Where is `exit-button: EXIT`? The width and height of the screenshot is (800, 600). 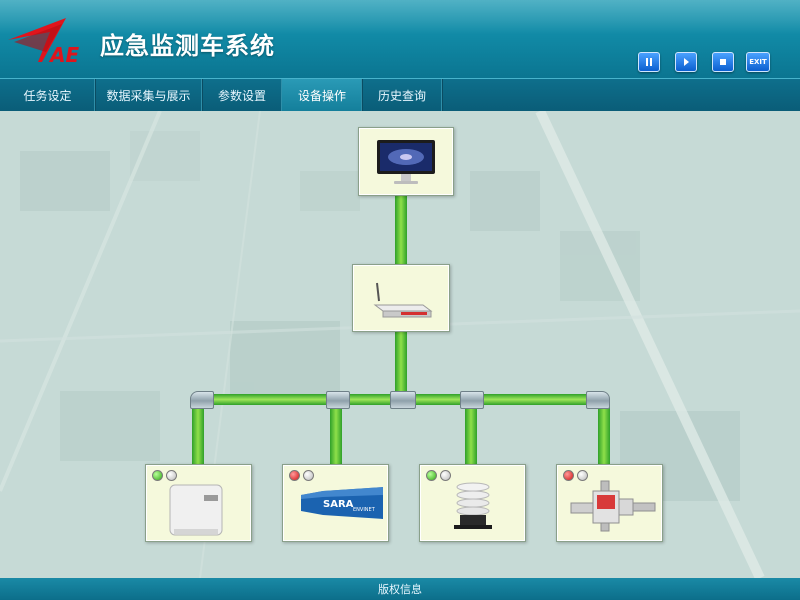 exit-button: EXIT is located at coordinates (758, 62).